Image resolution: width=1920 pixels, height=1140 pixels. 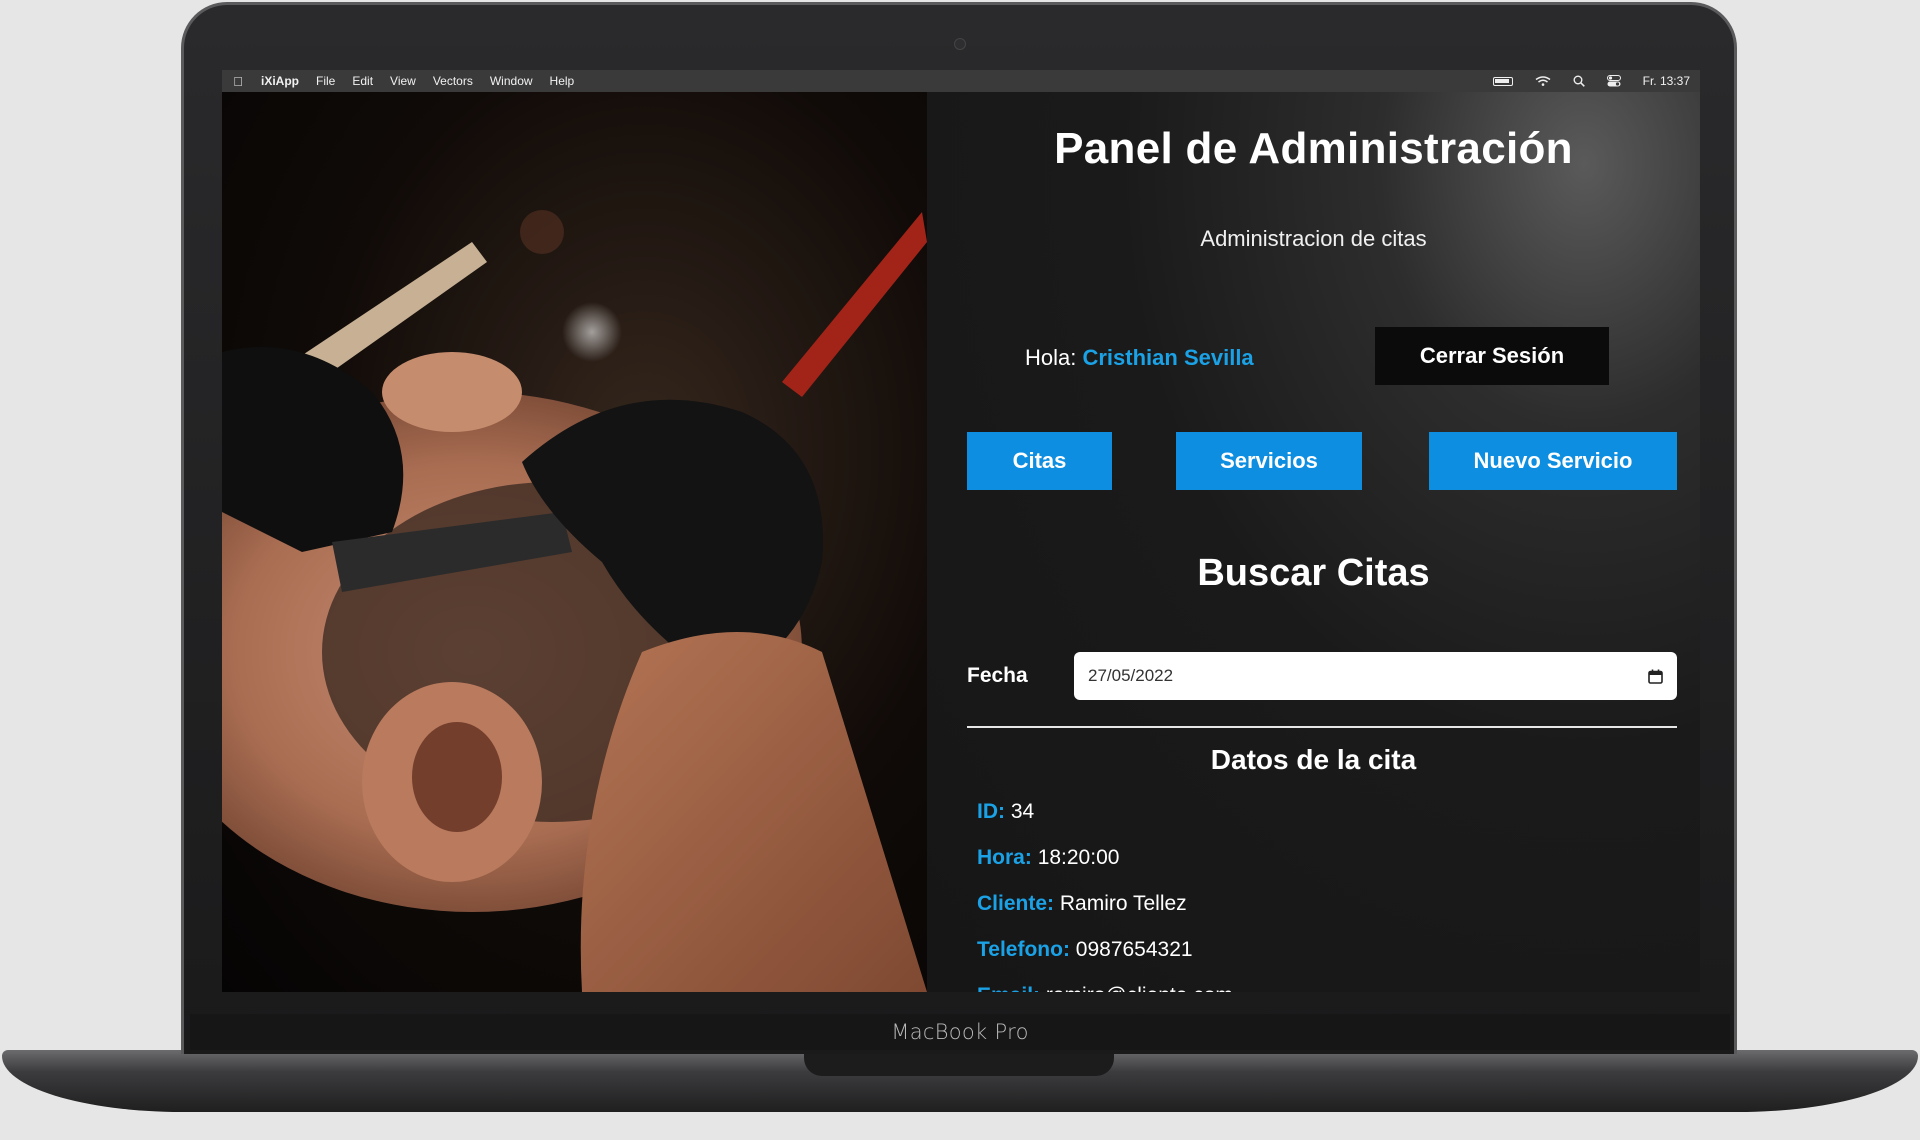 I want to click on id-value: 34, so click(x=1022, y=811).